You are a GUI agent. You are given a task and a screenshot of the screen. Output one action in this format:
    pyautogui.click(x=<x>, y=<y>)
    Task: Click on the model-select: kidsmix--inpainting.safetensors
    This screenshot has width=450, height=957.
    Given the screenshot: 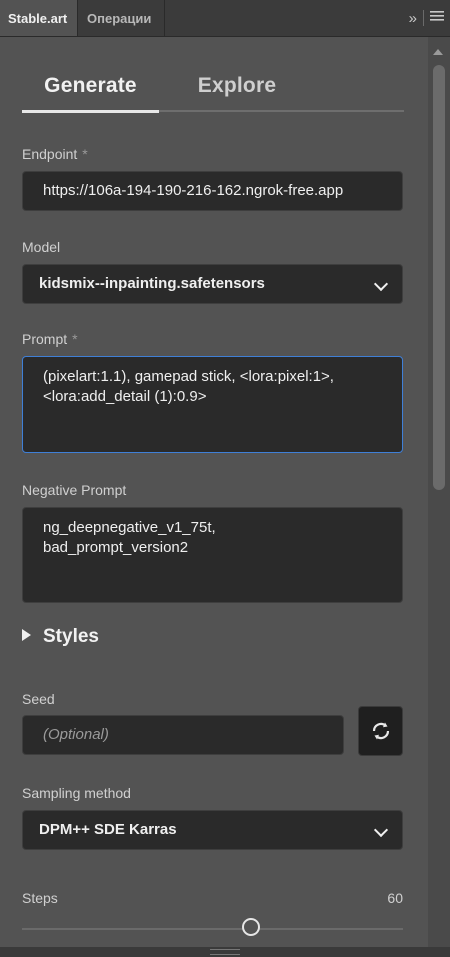 What is the action you would take?
    pyautogui.click(x=212, y=284)
    